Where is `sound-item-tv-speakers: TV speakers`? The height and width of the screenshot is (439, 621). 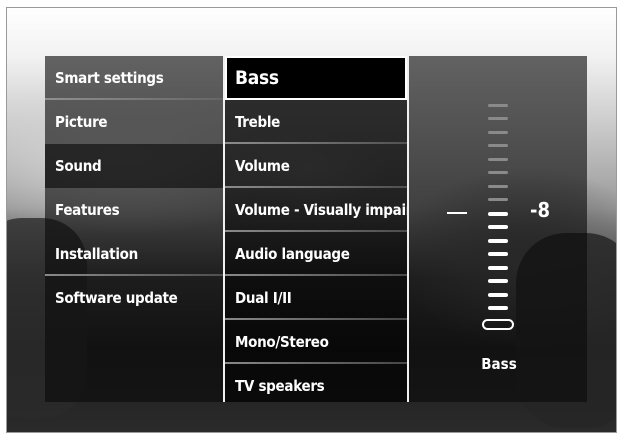 sound-item-tv-speakers: TV speakers is located at coordinates (316, 386).